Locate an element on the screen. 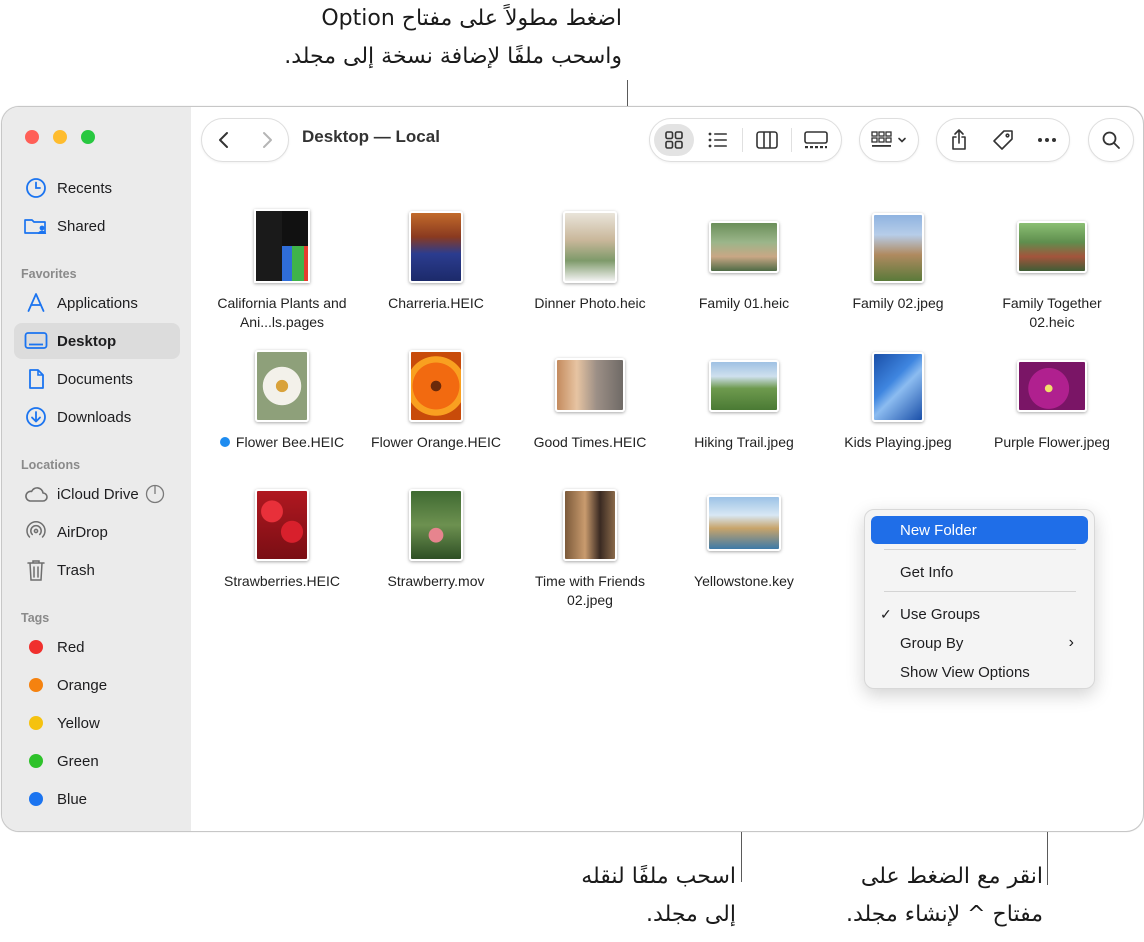 The height and width of the screenshot is (942, 1144). window-title: Desktop — Local is located at coordinates (371, 136).